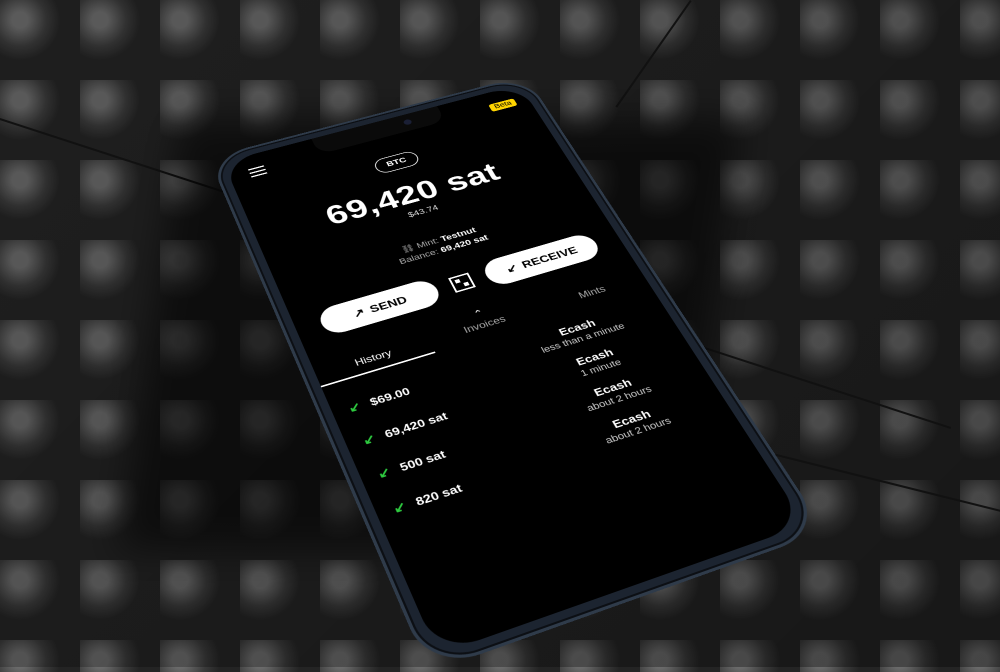 This screenshot has width=1000, height=672. I want to click on receive-label: RECEIVE, so click(549, 257).